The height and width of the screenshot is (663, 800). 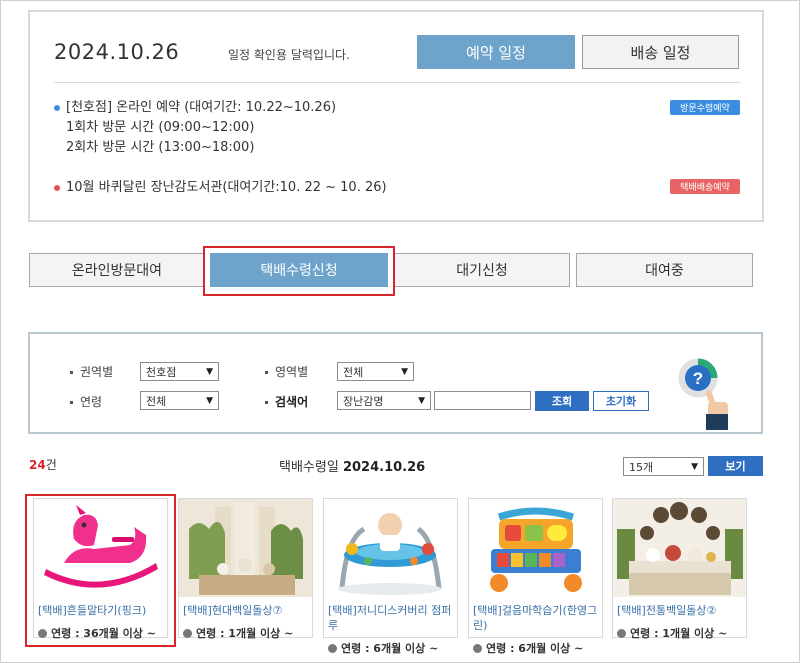 I want to click on product-name: [택배]전통백일돌상②, so click(x=681, y=610).